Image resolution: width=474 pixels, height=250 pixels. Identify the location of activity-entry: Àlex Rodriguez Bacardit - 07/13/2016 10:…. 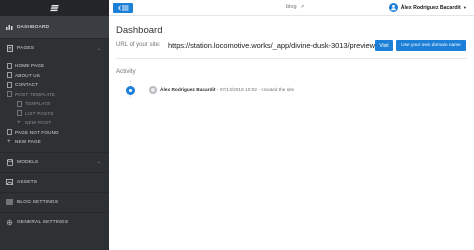
(227, 90).